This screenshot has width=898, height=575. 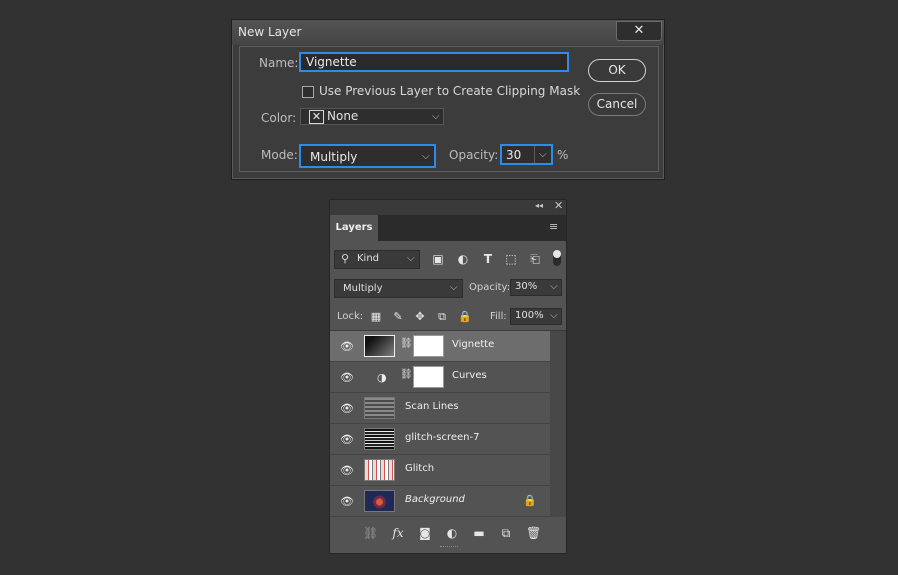 What do you see at coordinates (479, 533) in the screenshot?
I see `folder-icon: ▬` at bounding box center [479, 533].